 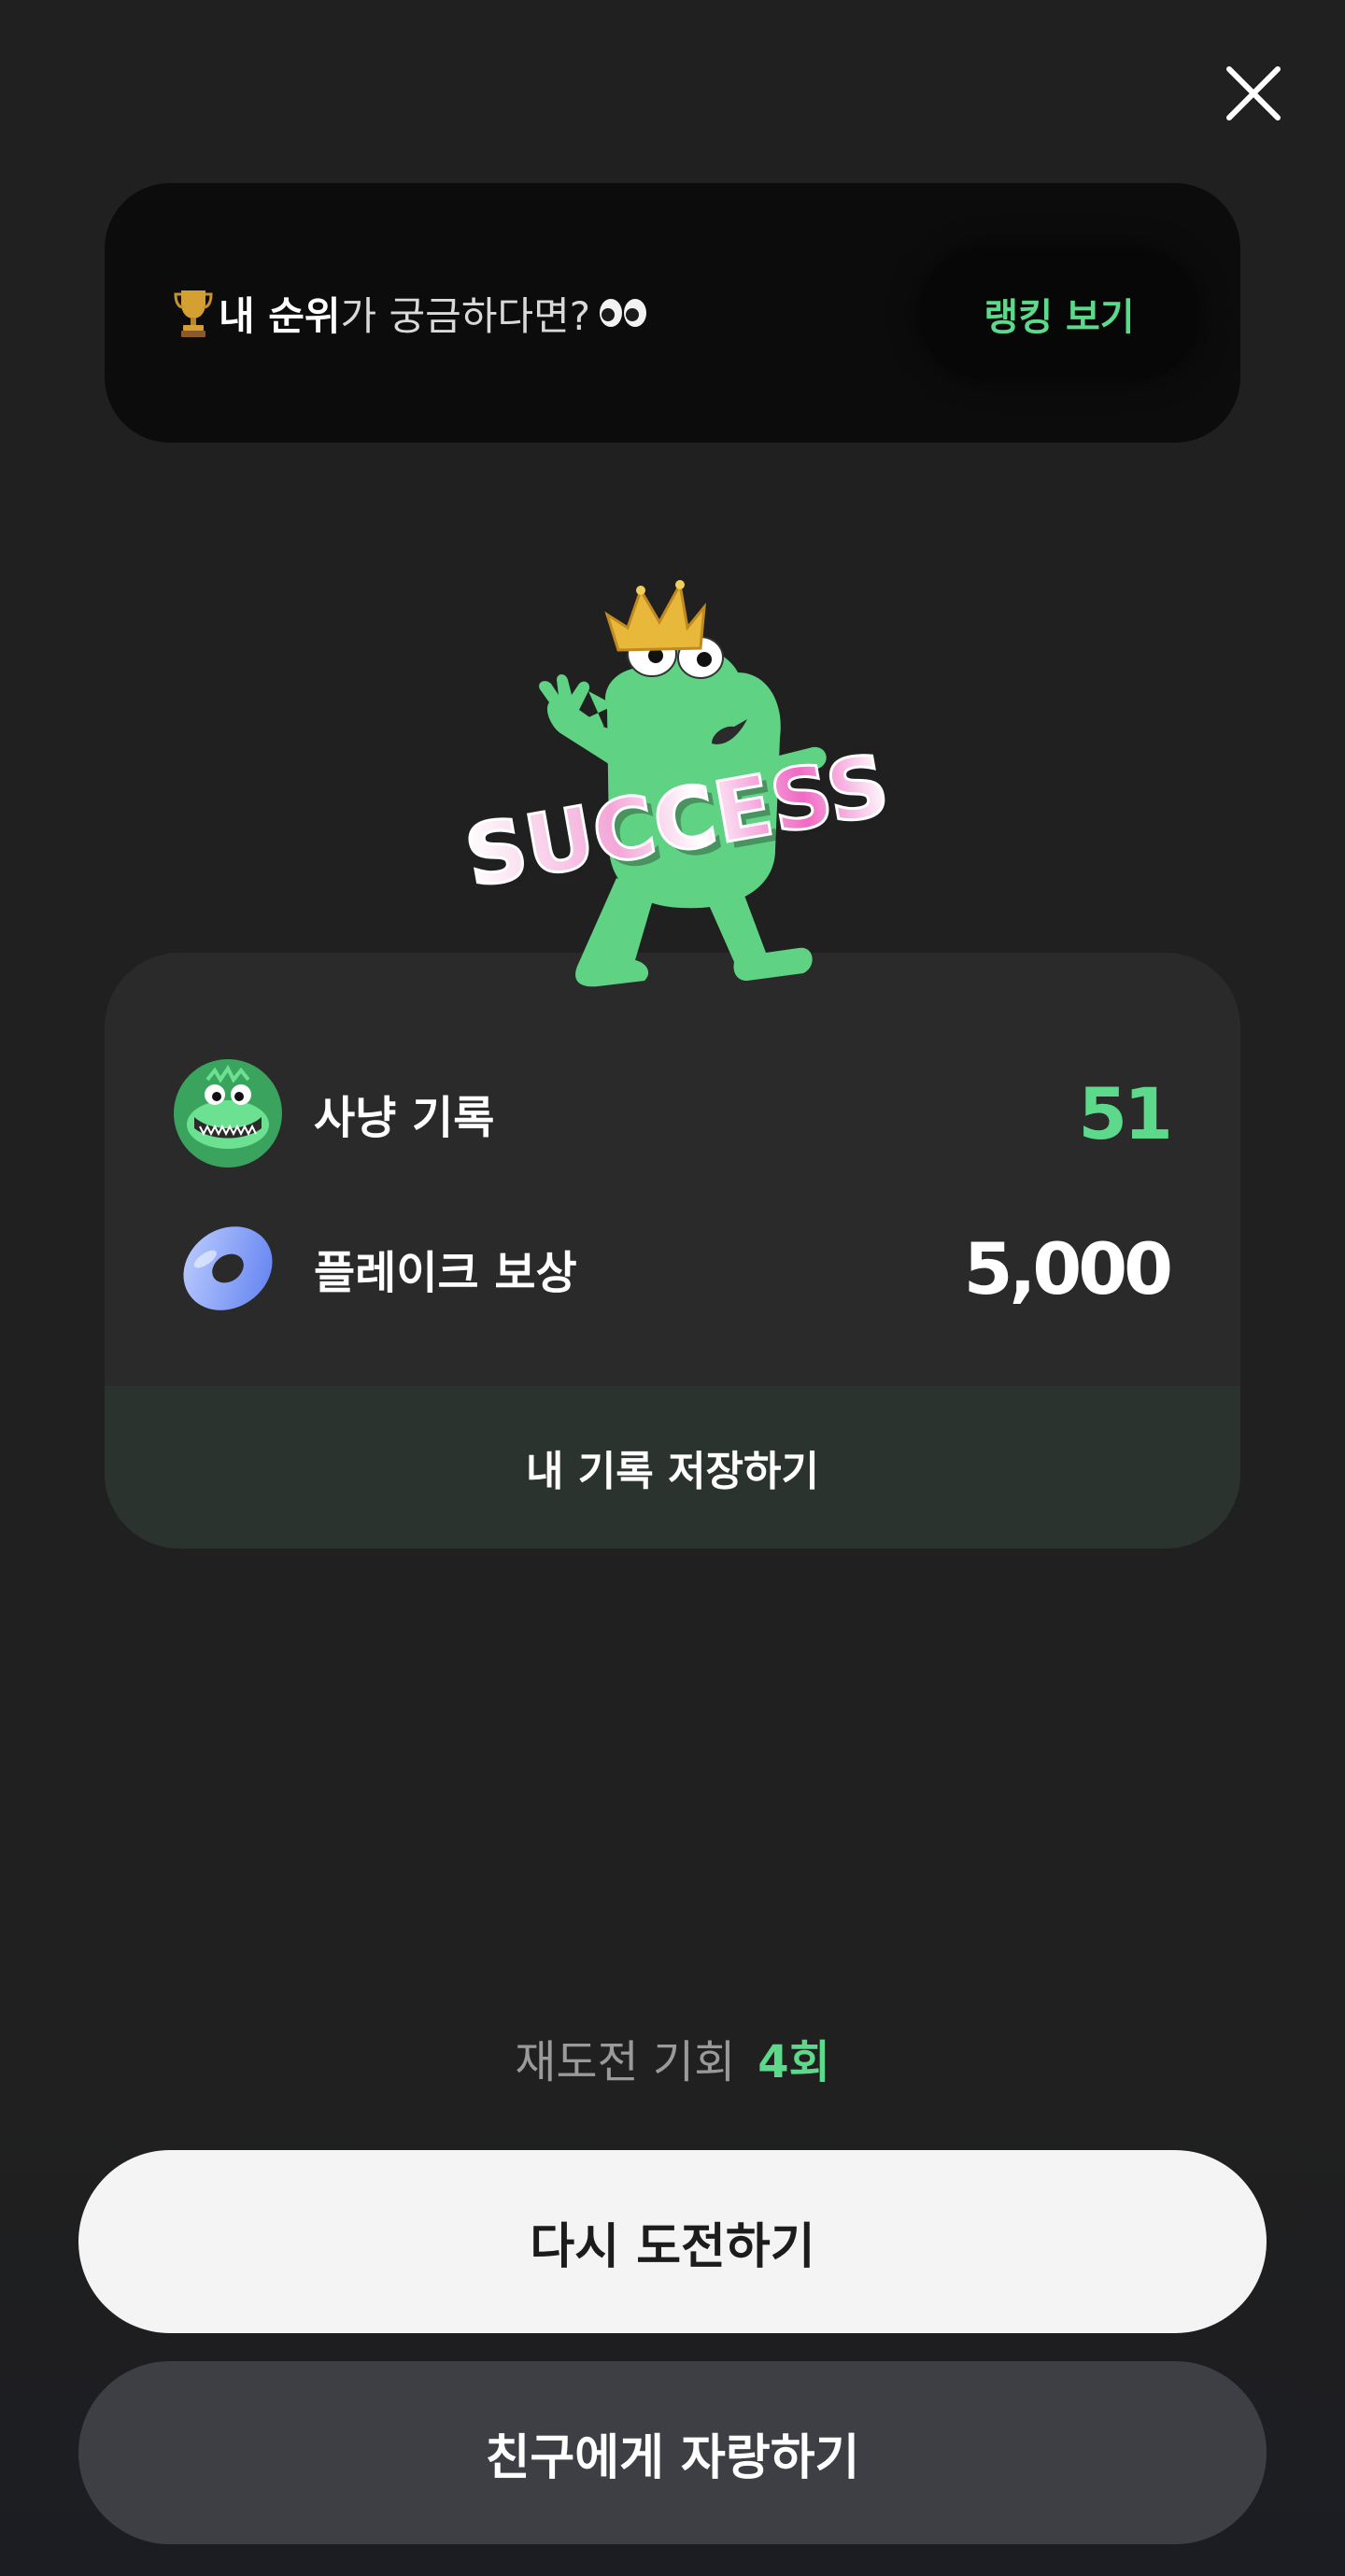 I want to click on success-mascot: SUCCESS SUCCESS, so click(x=677, y=789).